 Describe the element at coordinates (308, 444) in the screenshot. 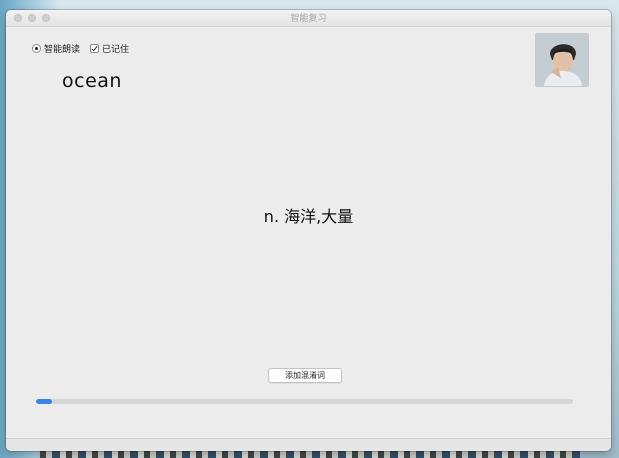

I see `status-bar` at that location.